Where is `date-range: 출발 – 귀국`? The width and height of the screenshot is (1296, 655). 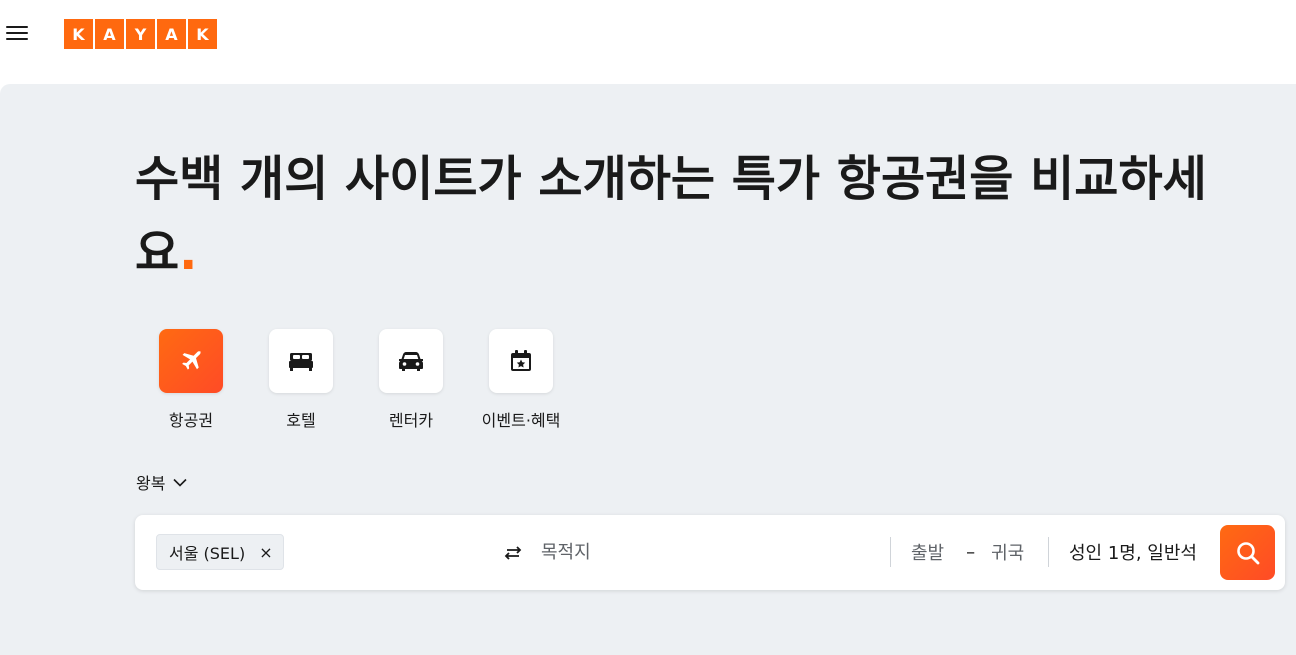
date-range: 출발 – 귀국 is located at coordinates (967, 552).